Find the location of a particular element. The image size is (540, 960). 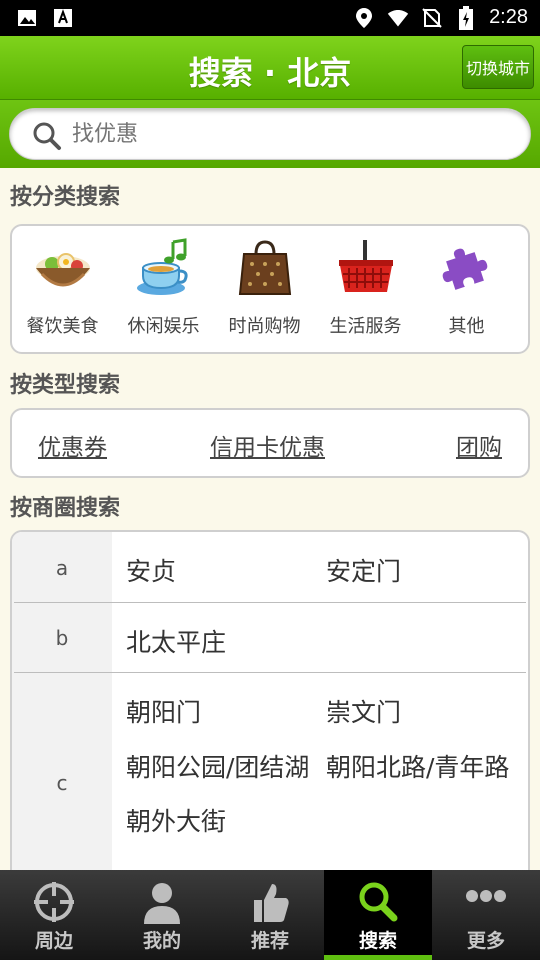

category-label: 时尚购物 is located at coordinates (264, 326).